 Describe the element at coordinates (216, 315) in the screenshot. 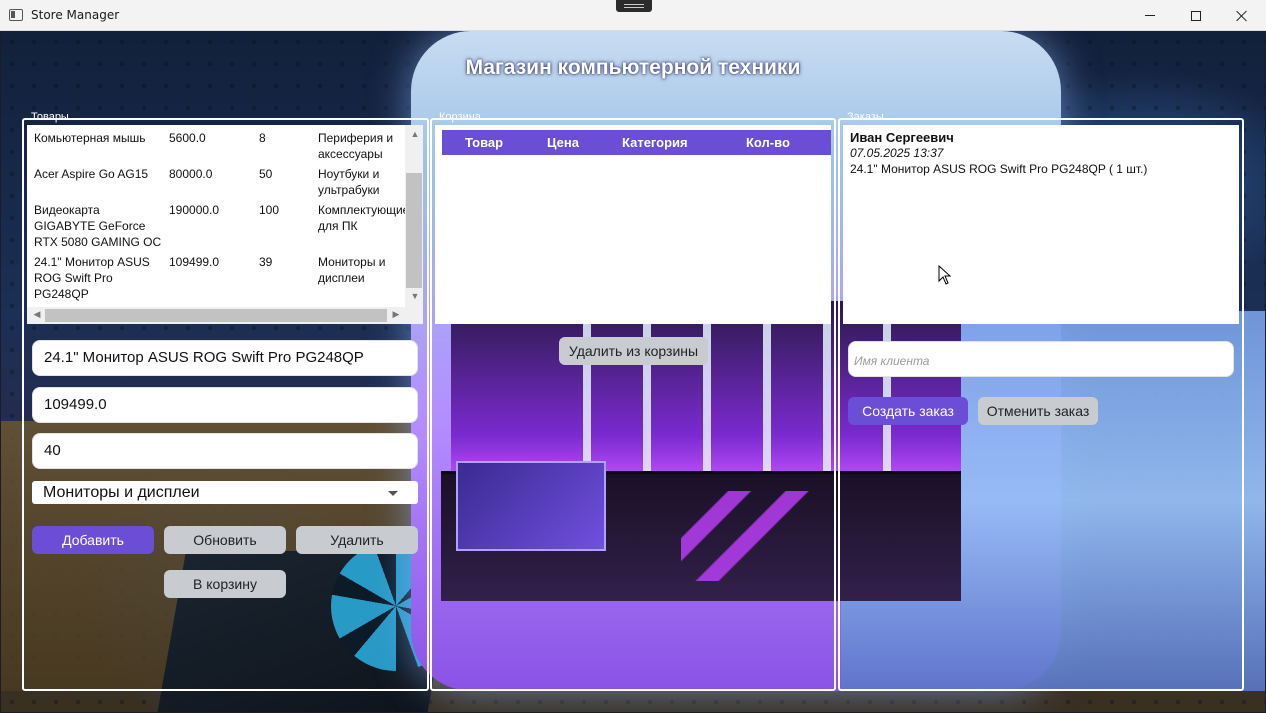

I see `horizontal-scroll-thumb` at that location.